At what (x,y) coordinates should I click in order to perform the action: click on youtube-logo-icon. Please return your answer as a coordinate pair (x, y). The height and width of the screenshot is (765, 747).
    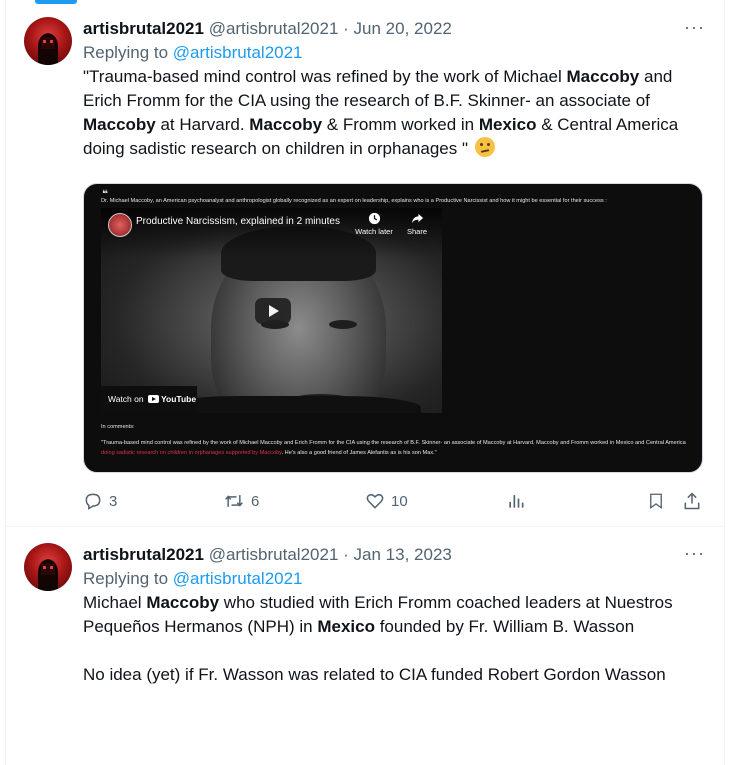
    Looking at the image, I should click on (153, 399).